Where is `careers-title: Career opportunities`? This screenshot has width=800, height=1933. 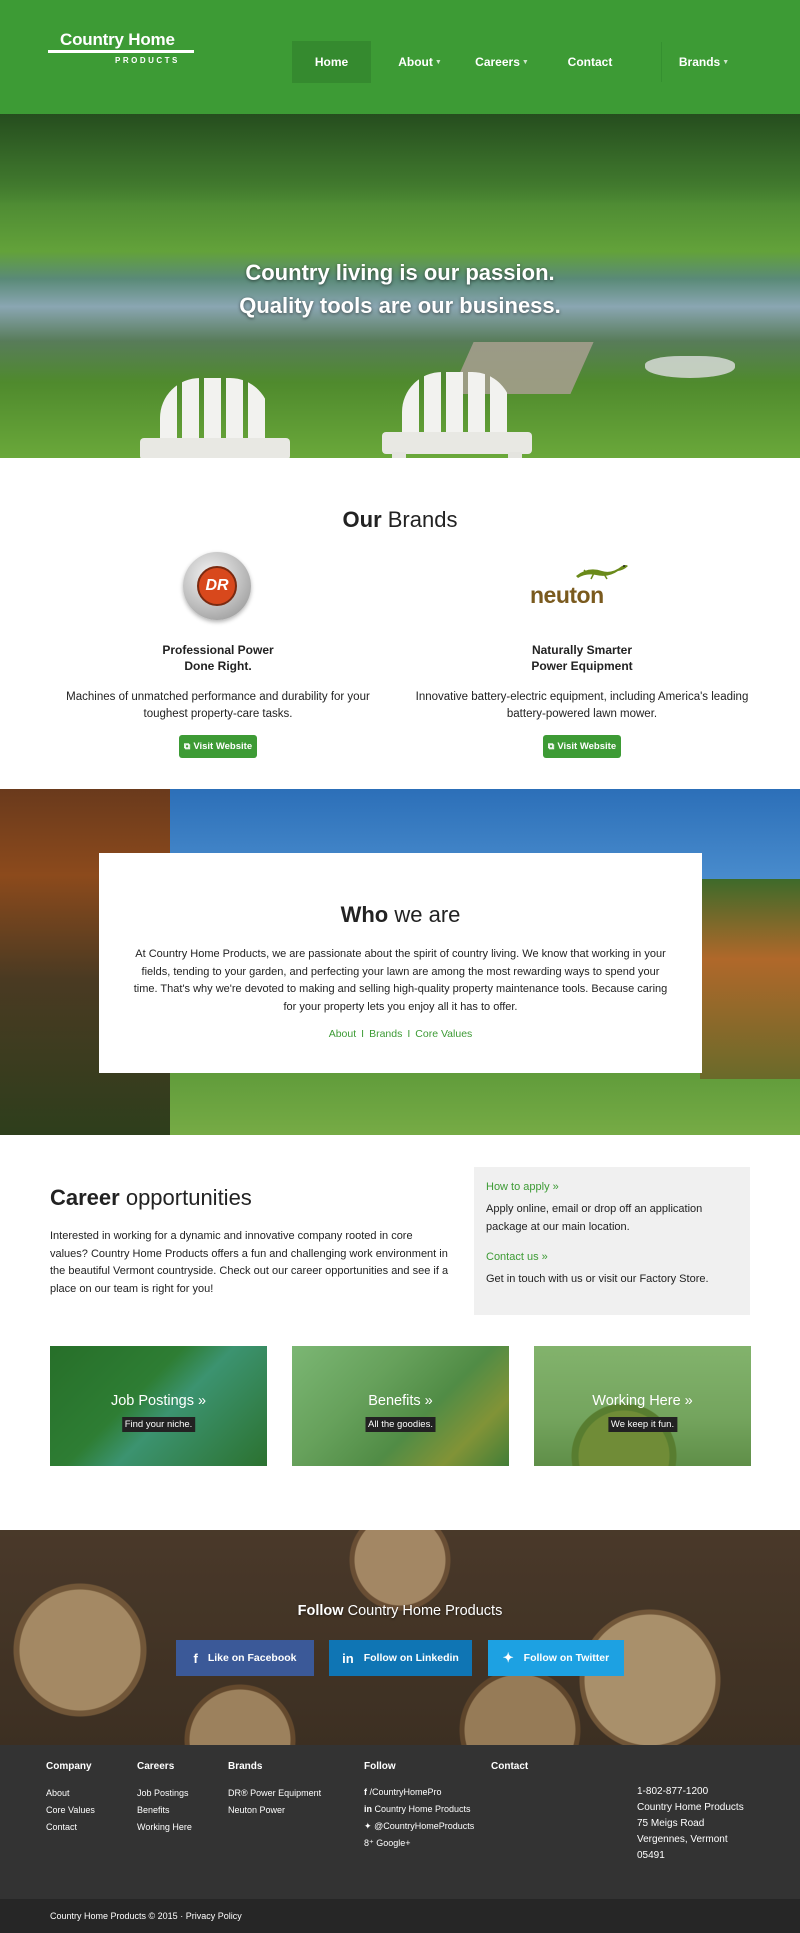
careers-title: Career opportunities is located at coordinates (151, 1198).